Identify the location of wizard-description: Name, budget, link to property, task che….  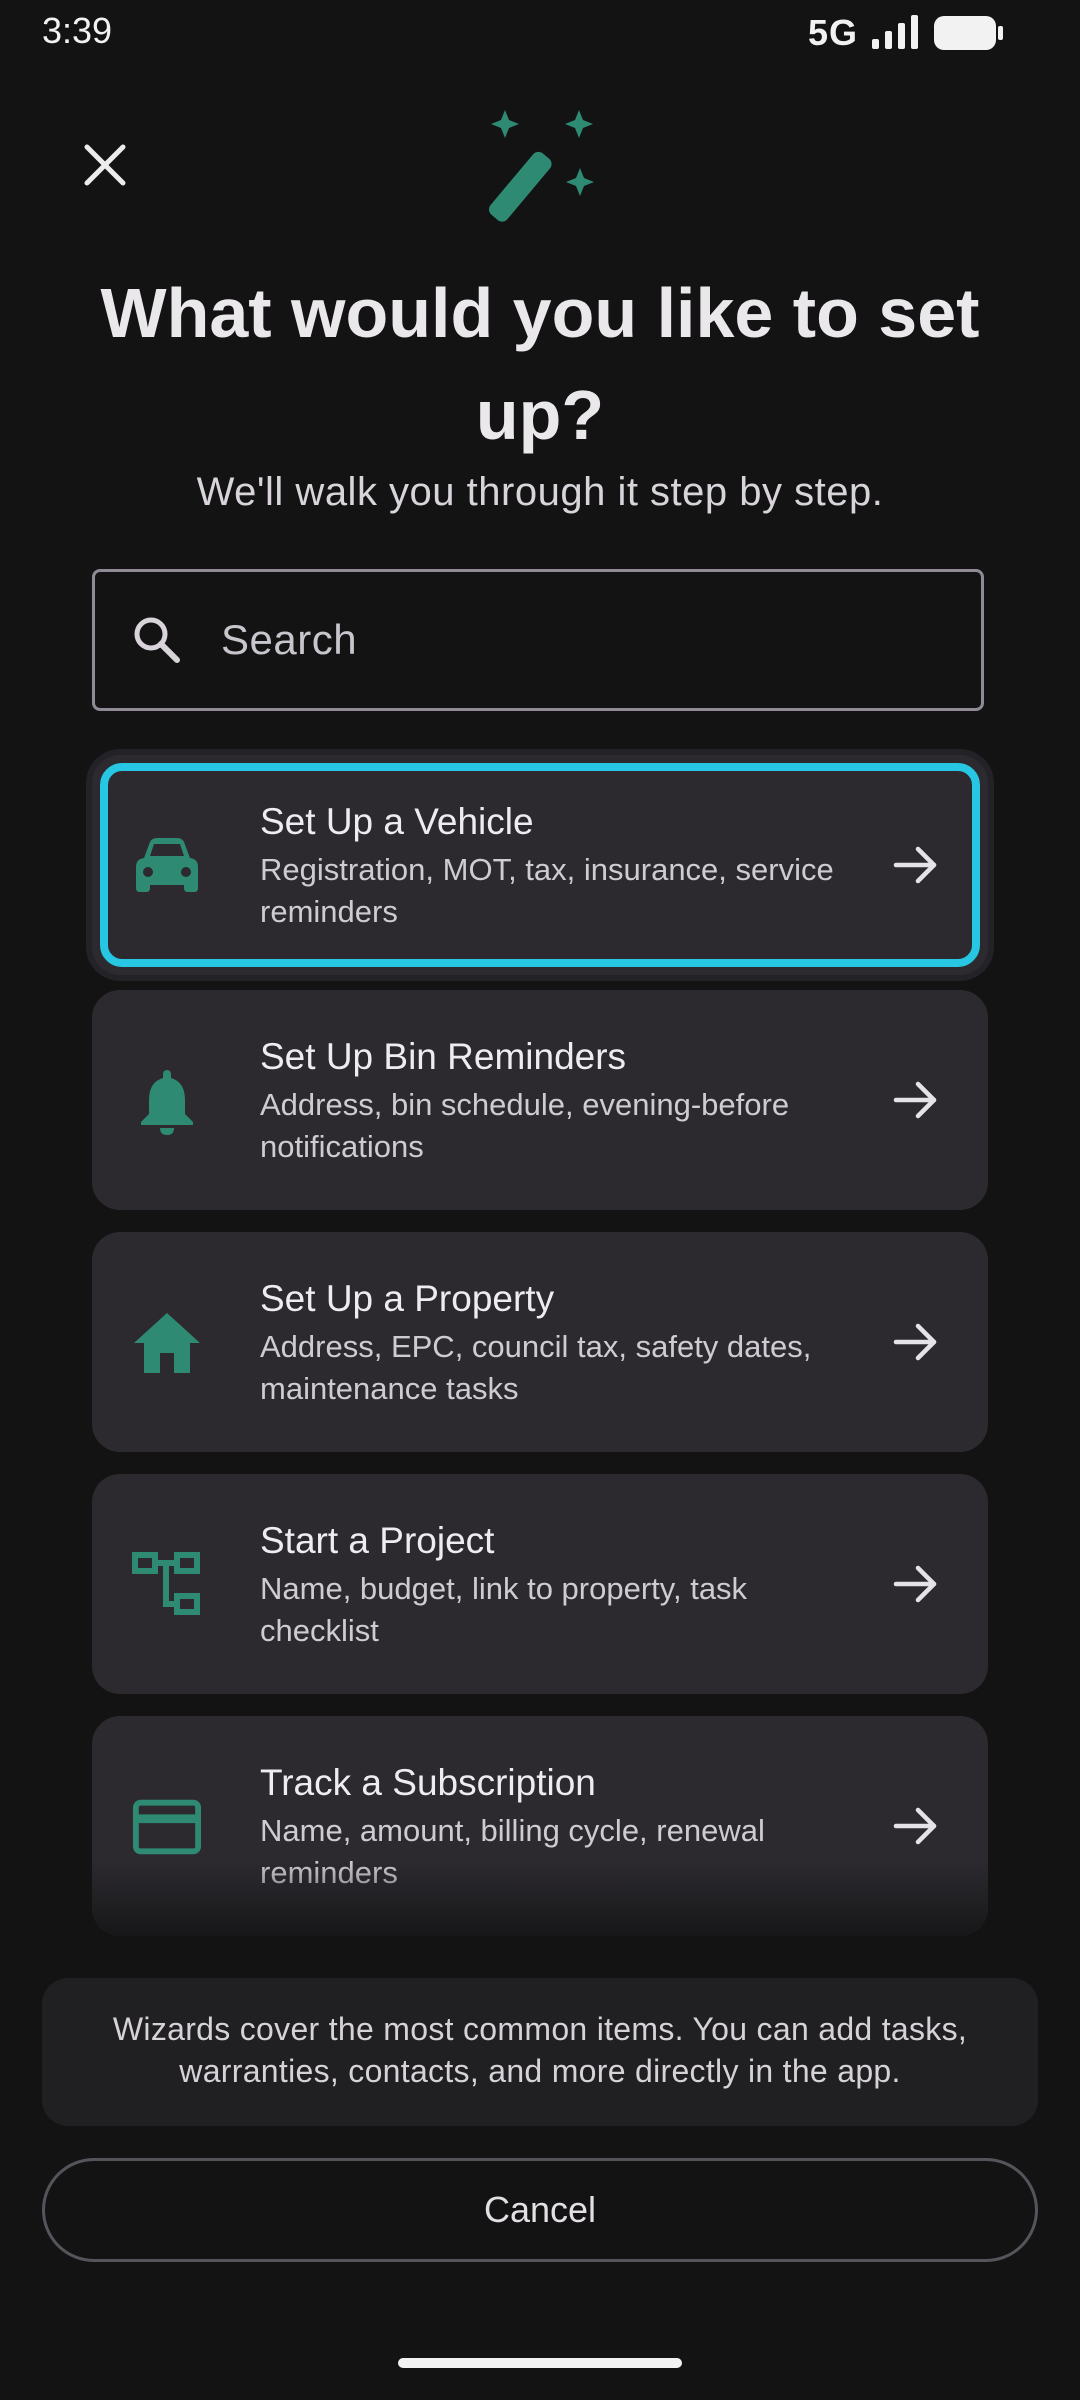
(504, 1609).